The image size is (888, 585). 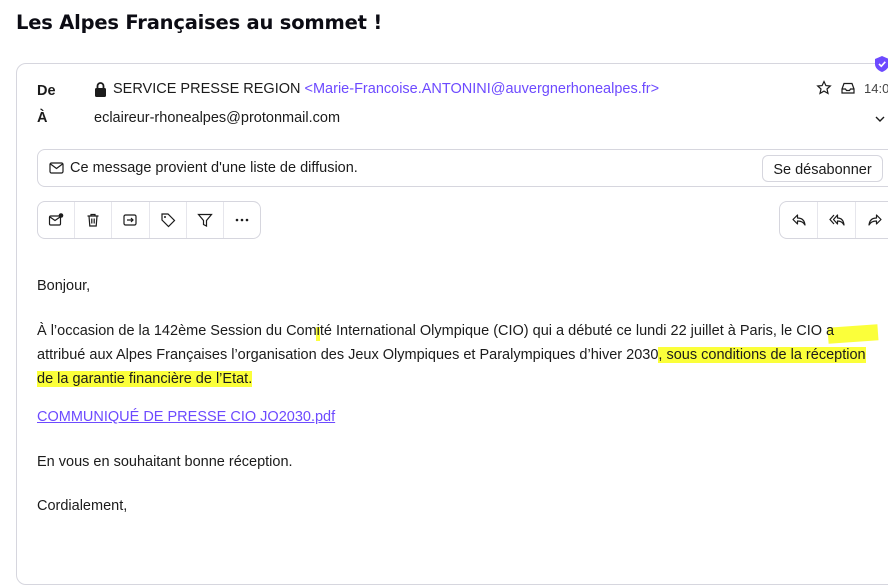 I want to click on forward-icon, so click(x=874, y=220).